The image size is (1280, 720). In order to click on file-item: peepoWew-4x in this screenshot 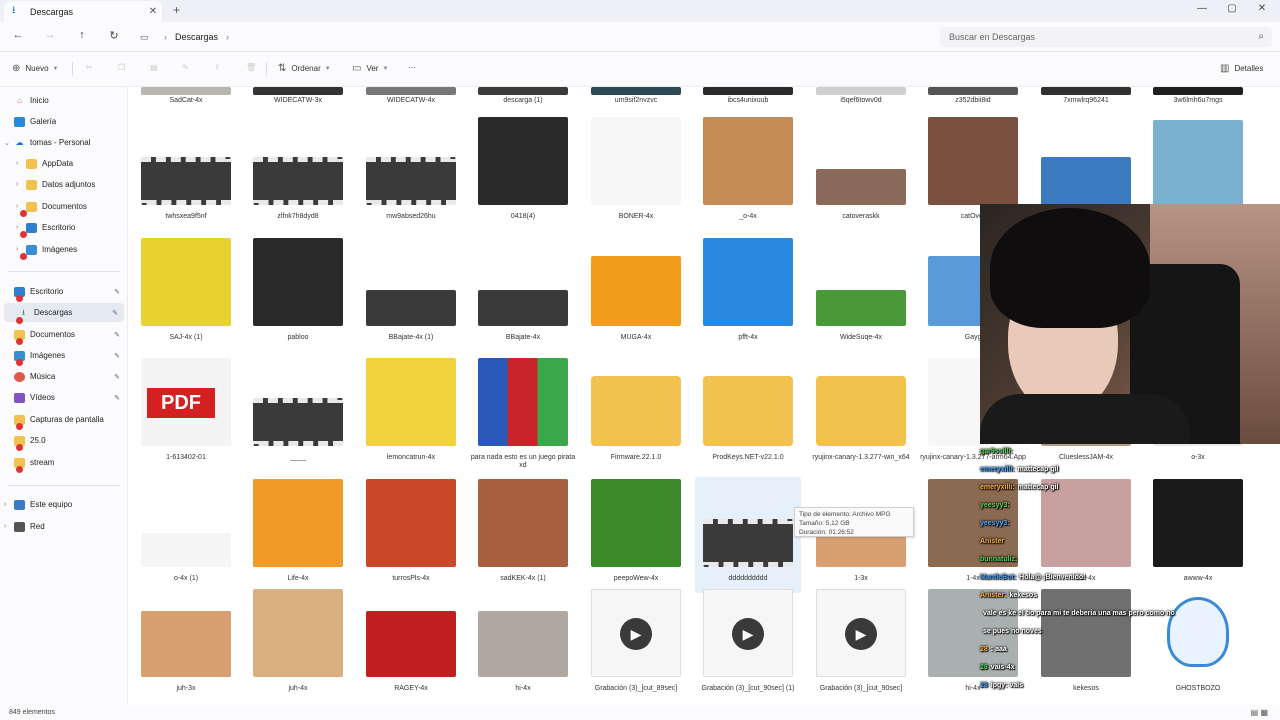, I will do `click(636, 535)`.